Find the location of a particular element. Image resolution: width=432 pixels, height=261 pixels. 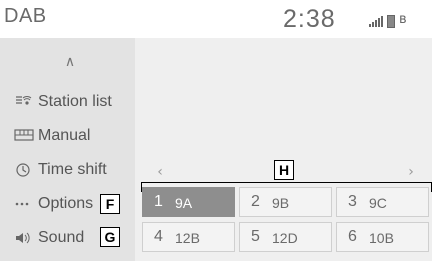

preset-button-2: 2 9B is located at coordinates (285, 202).